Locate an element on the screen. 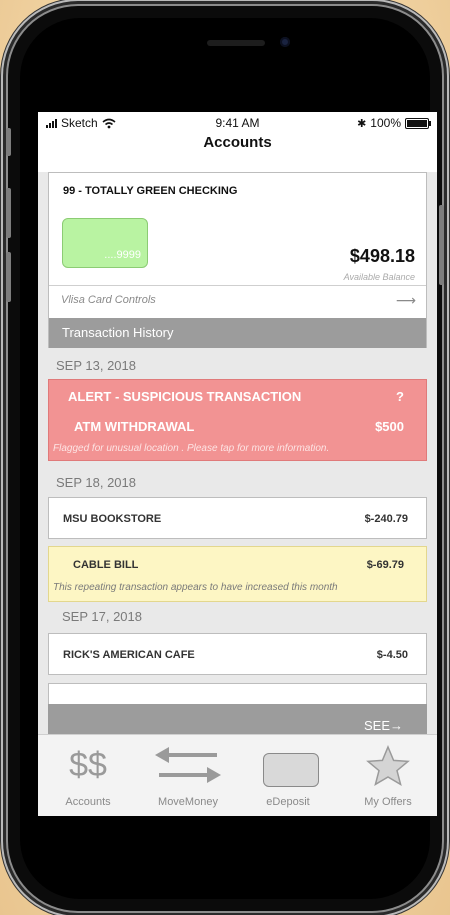 The width and height of the screenshot is (450, 915). transaction-history-label: Transaction History is located at coordinates (118, 332).